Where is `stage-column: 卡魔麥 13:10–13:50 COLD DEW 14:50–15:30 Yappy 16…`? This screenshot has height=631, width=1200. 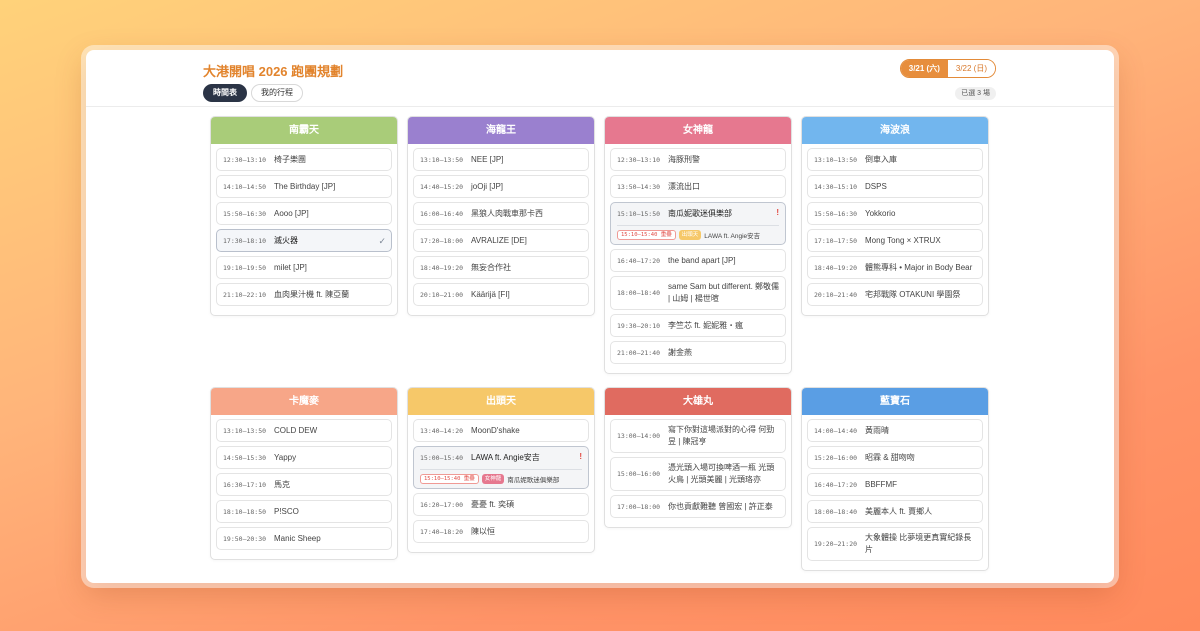 stage-column: 卡魔麥 13:10–13:50 COLD DEW 14:50–15:30 Yappy 16… is located at coordinates (304, 473).